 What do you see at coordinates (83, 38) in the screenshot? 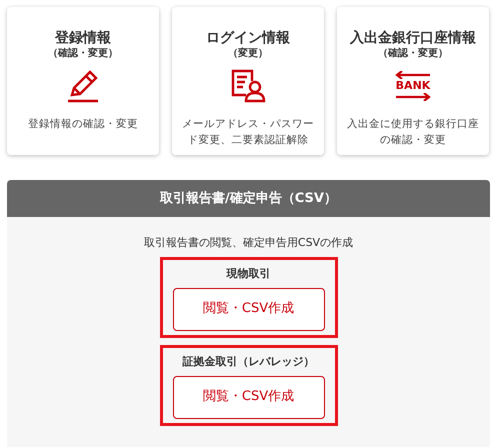
I see `card-title: 登録情報` at bounding box center [83, 38].